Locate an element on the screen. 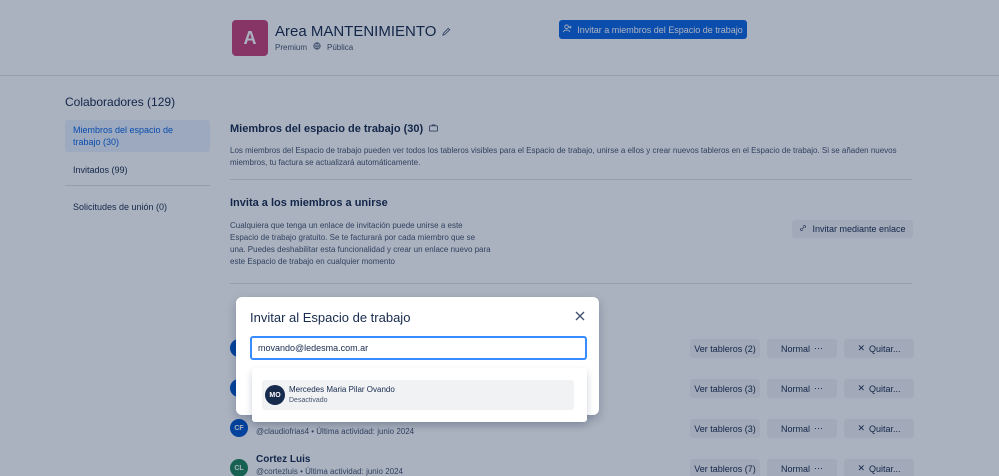  suggestion-name: Mercedes Maria Pilar Ovando is located at coordinates (342, 389).